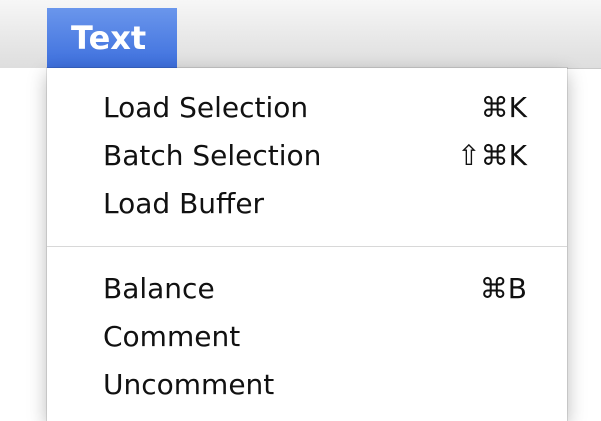 The height and width of the screenshot is (421, 601). I want to click on menu-item-label: Comment, so click(172, 336).